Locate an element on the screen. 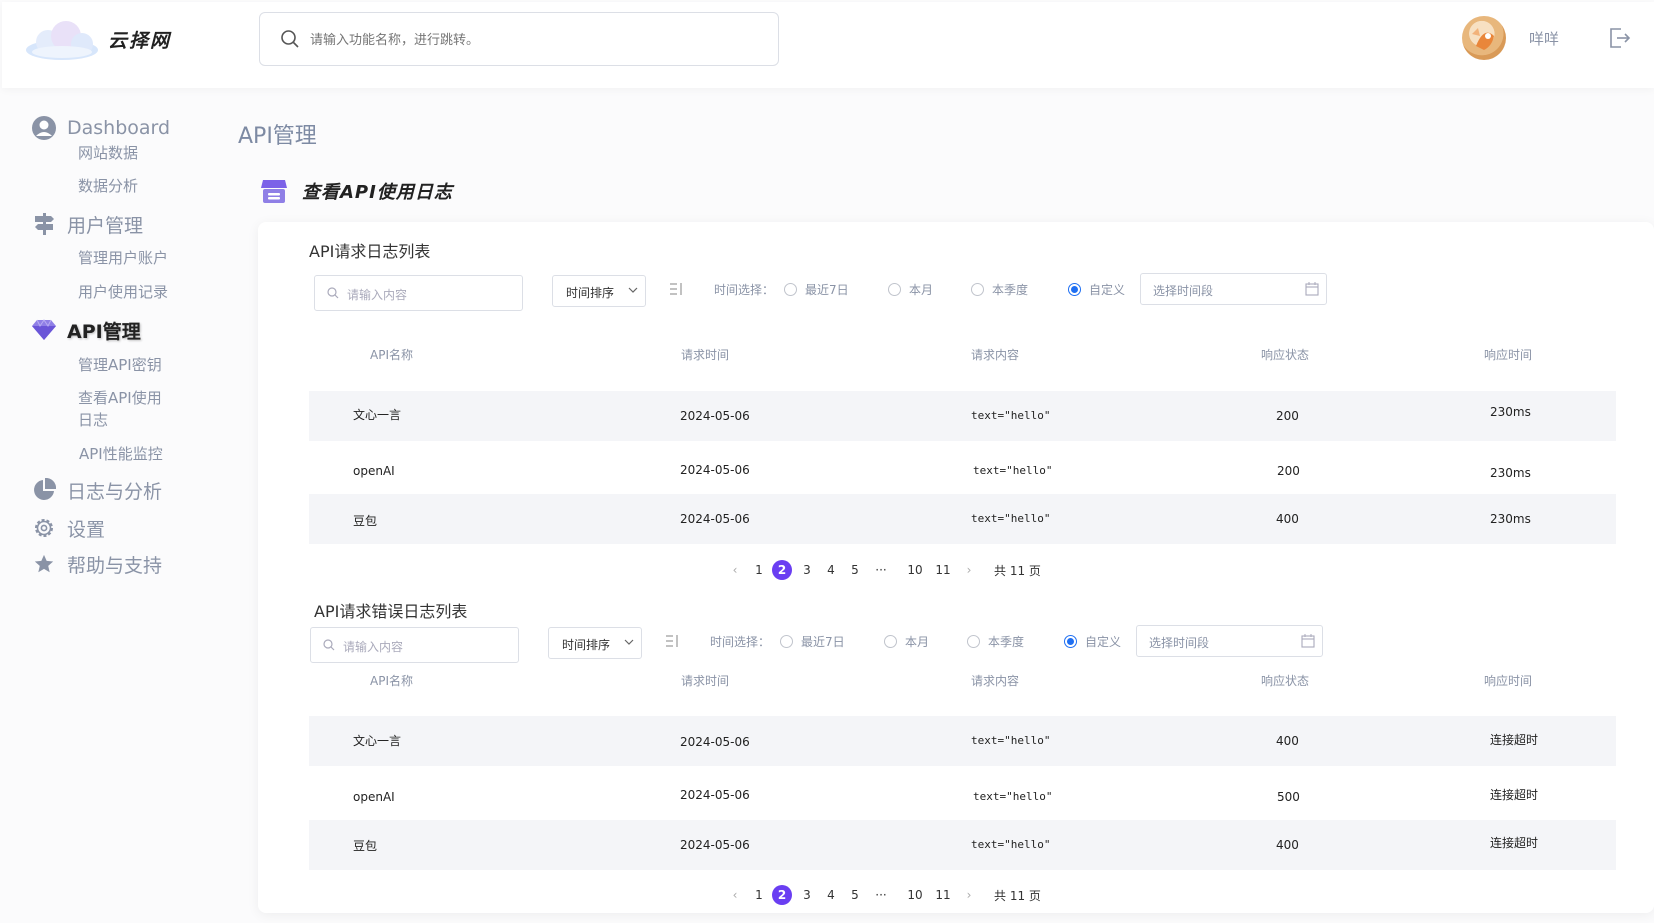 The width and height of the screenshot is (1654, 923). sidebar-item-dashboard: Dashboard is located at coordinates (100, 128).